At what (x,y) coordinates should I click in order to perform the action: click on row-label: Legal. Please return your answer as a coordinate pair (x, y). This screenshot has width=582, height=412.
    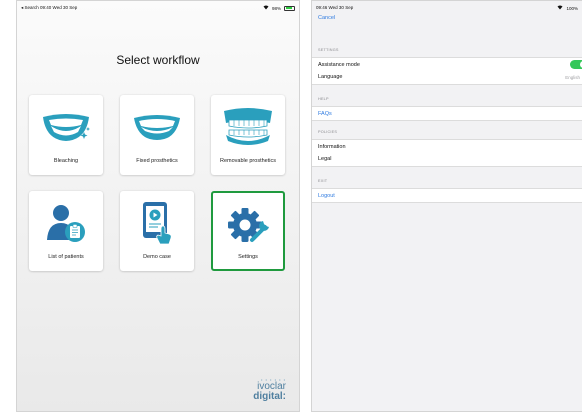
    Looking at the image, I should click on (325, 159).